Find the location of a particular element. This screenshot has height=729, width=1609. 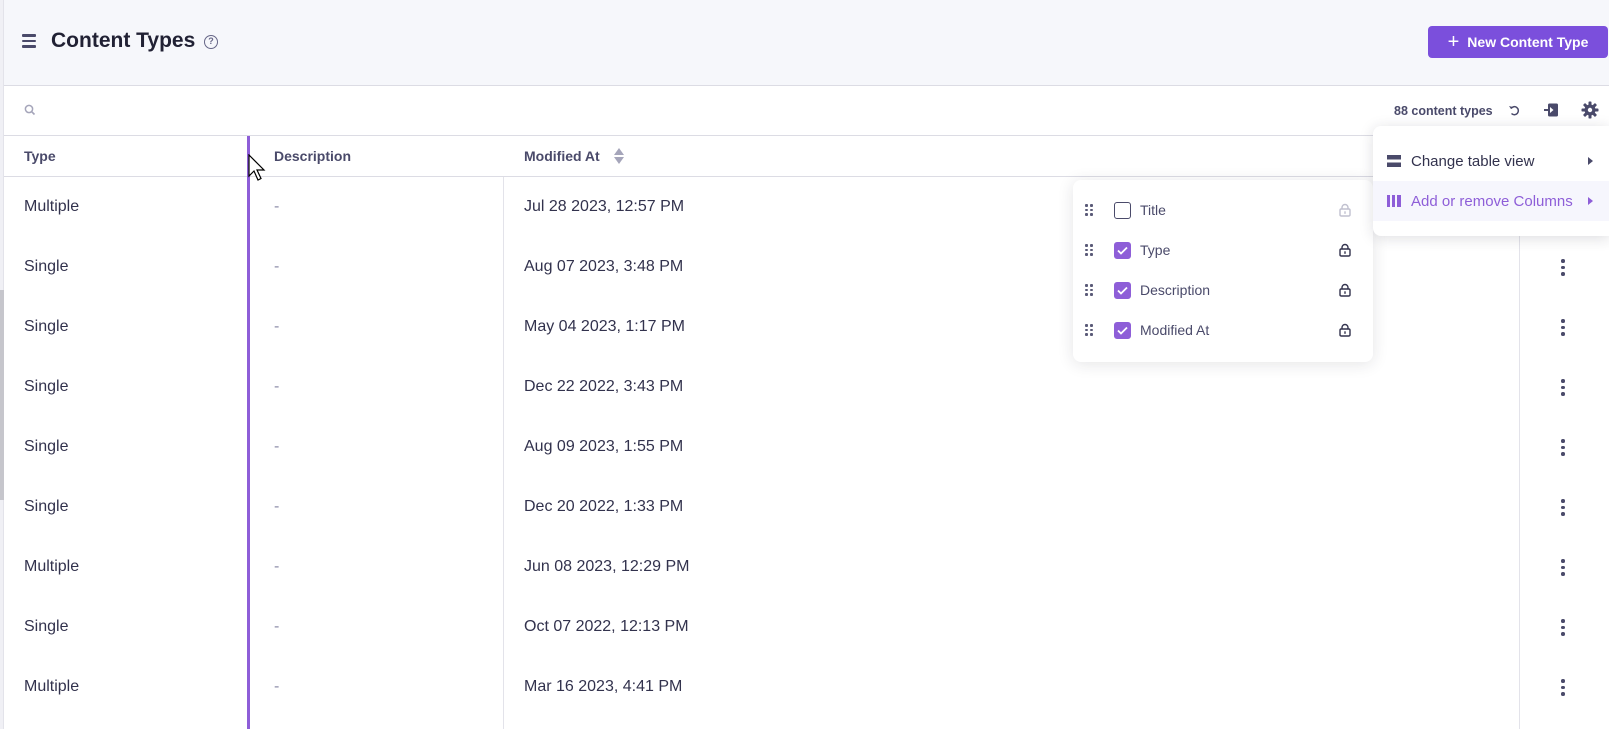

columns-panel: Title Type Description Modified At is located at coordinates (1223, 271).